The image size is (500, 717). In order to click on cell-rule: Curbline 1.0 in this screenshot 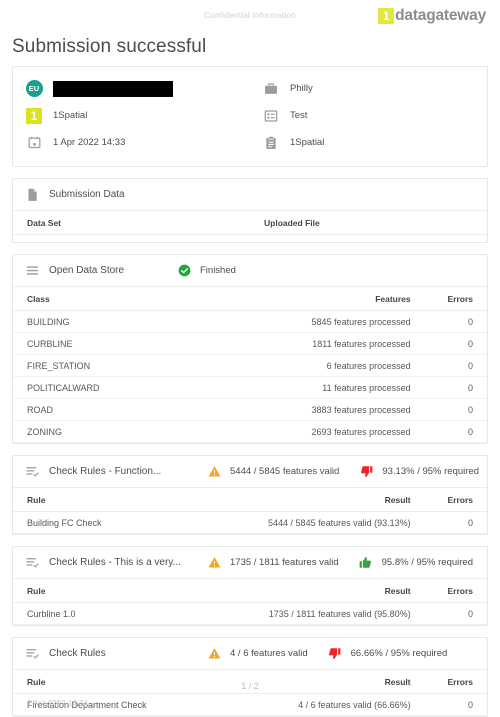, I will do `click(122, 613)`.